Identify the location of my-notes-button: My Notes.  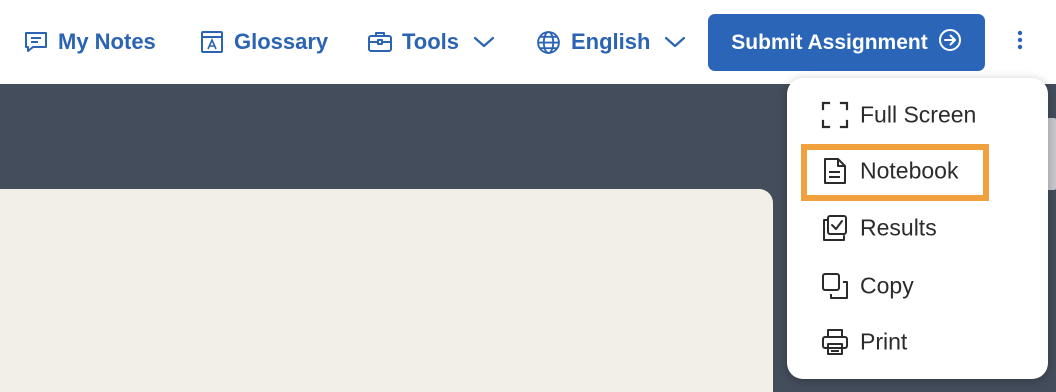
(90, 42).